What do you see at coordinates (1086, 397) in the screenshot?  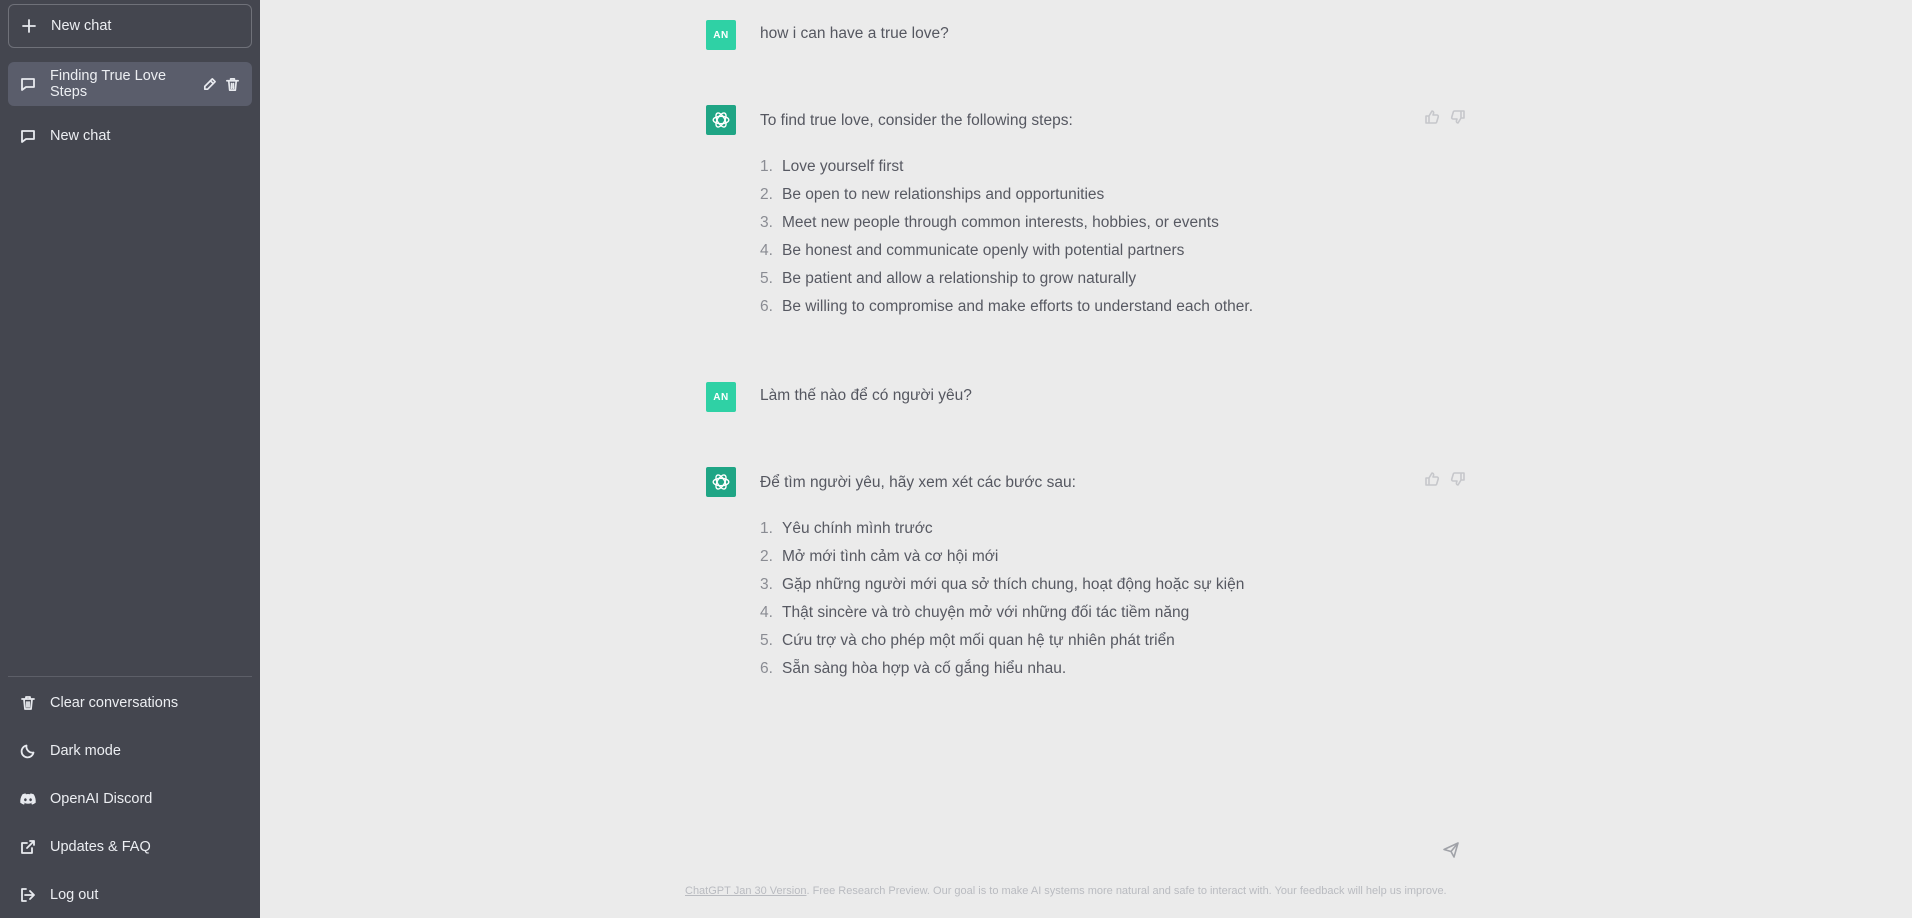 I see `user-message: AN Làm thế nào để có người yêu?` at bounding box center [1086, 397].